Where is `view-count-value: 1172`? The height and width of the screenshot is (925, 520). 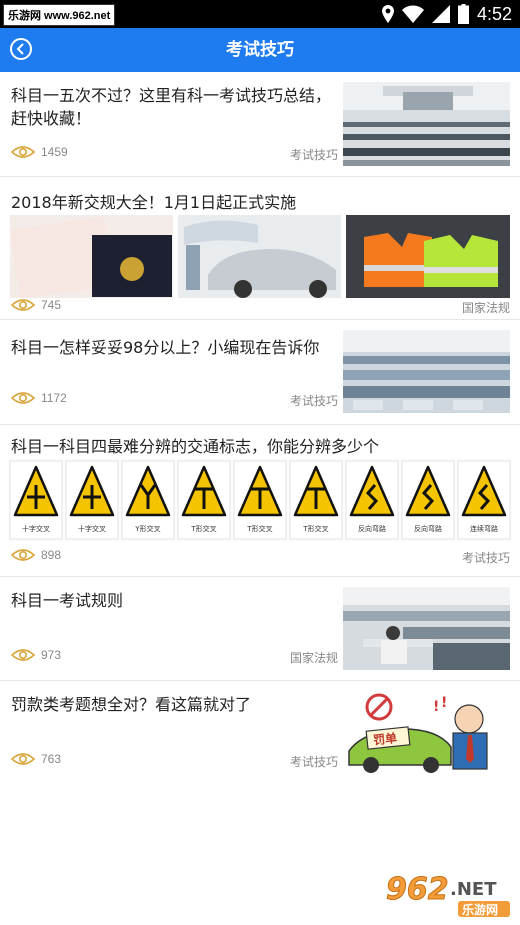 view-count-value: 1172 is located at coordinates (54, 398).